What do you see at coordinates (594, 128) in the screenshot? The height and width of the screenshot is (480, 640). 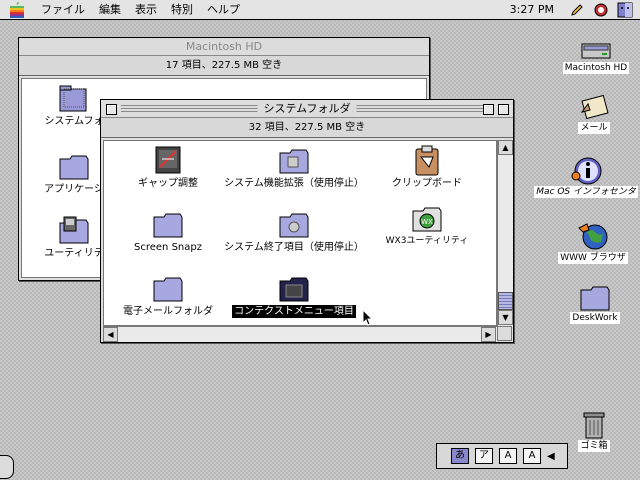 I see `desktop-mail-label: メール` at bounding box center [594, 128].